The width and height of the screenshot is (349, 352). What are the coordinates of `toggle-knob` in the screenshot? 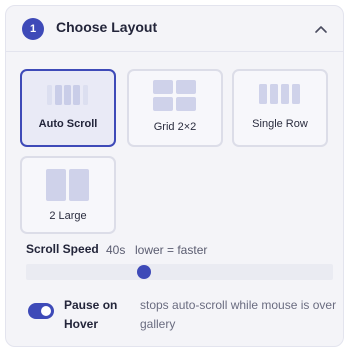 It's located at (46, 311).